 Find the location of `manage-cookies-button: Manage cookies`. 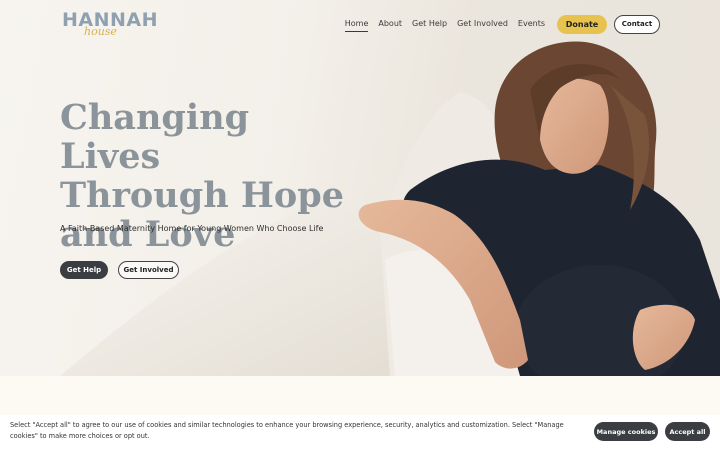

manage-cookies-button: Manage cookies is located at coordinates (626, 431).